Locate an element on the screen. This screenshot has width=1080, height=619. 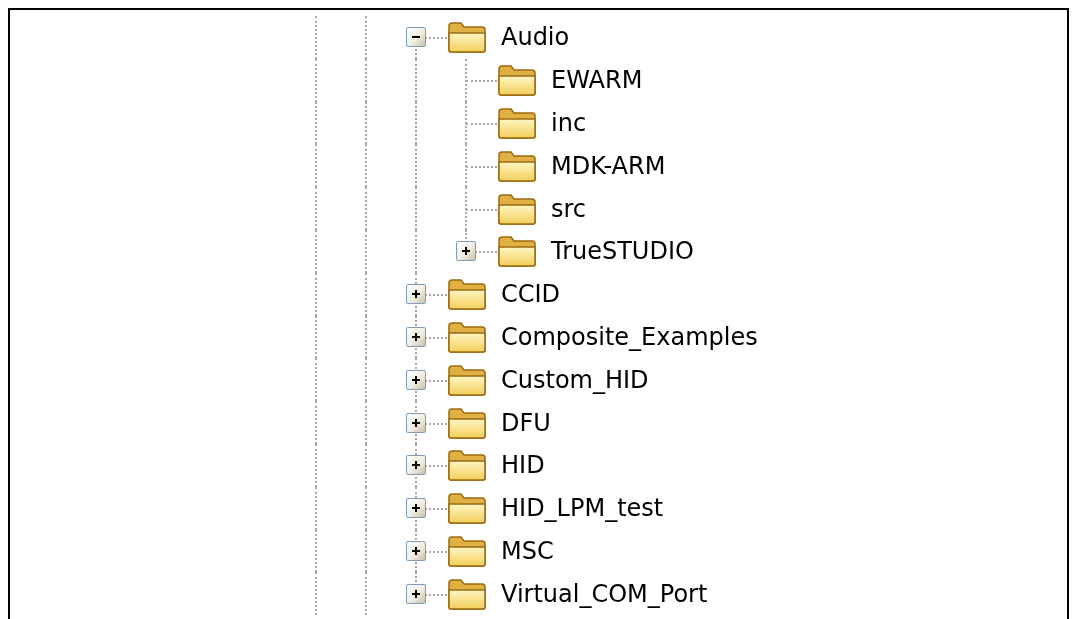
folder-name: MDK-ARM is located at coordinates (608, 165).